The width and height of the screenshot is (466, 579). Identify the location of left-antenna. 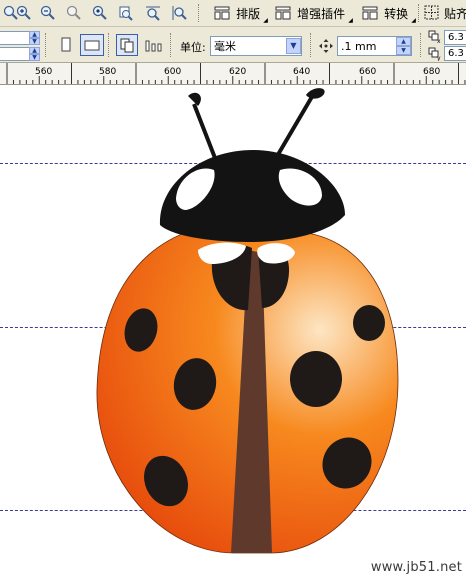
(204, 131).